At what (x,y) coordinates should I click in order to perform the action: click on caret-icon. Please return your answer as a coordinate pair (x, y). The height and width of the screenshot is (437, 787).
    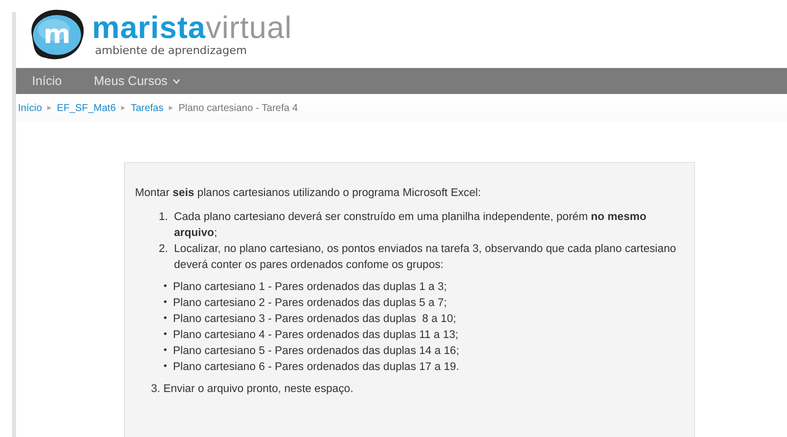
    Looking at the image, I should click on (176, 81).